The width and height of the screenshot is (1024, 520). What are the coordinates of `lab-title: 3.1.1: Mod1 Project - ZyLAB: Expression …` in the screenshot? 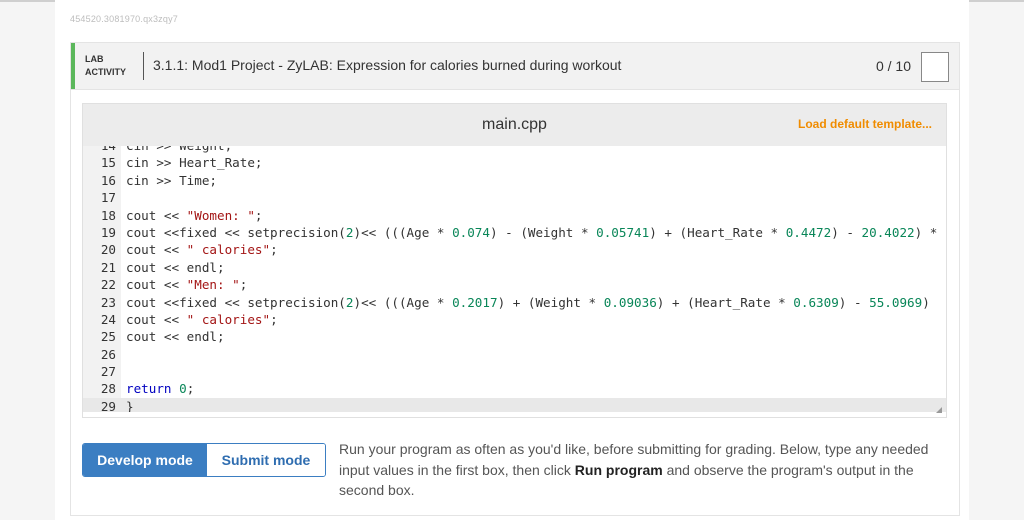 It's located at (387, 65).